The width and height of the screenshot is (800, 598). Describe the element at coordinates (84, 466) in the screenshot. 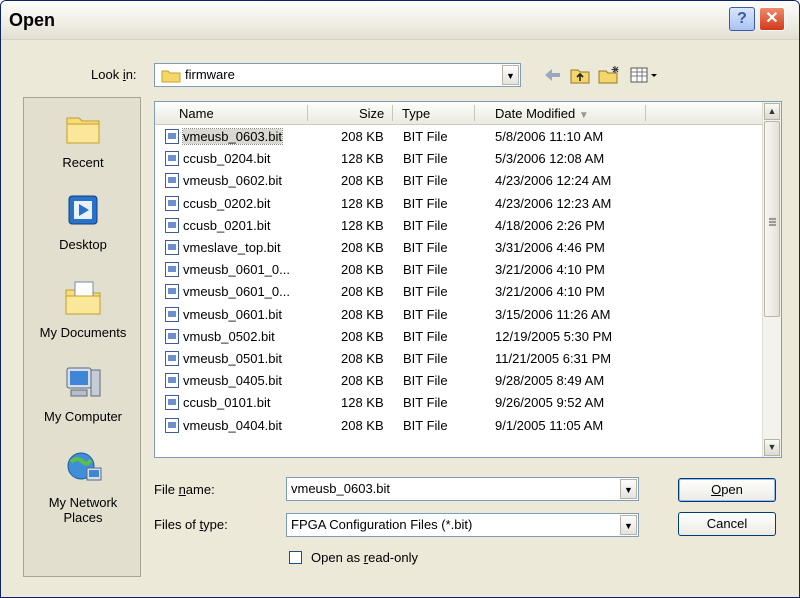

I see `network-places-icon` at that location.